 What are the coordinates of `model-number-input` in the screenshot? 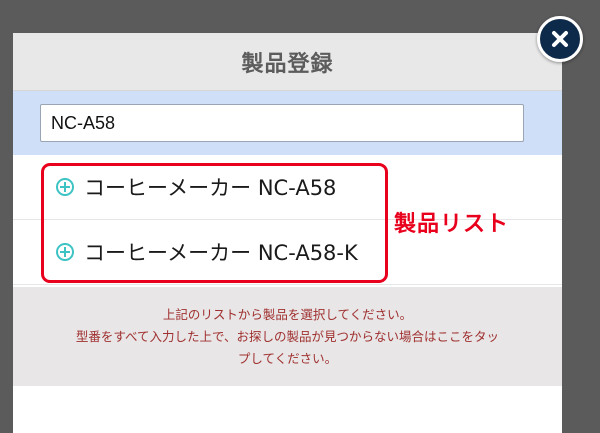 It's located at (282, 123).